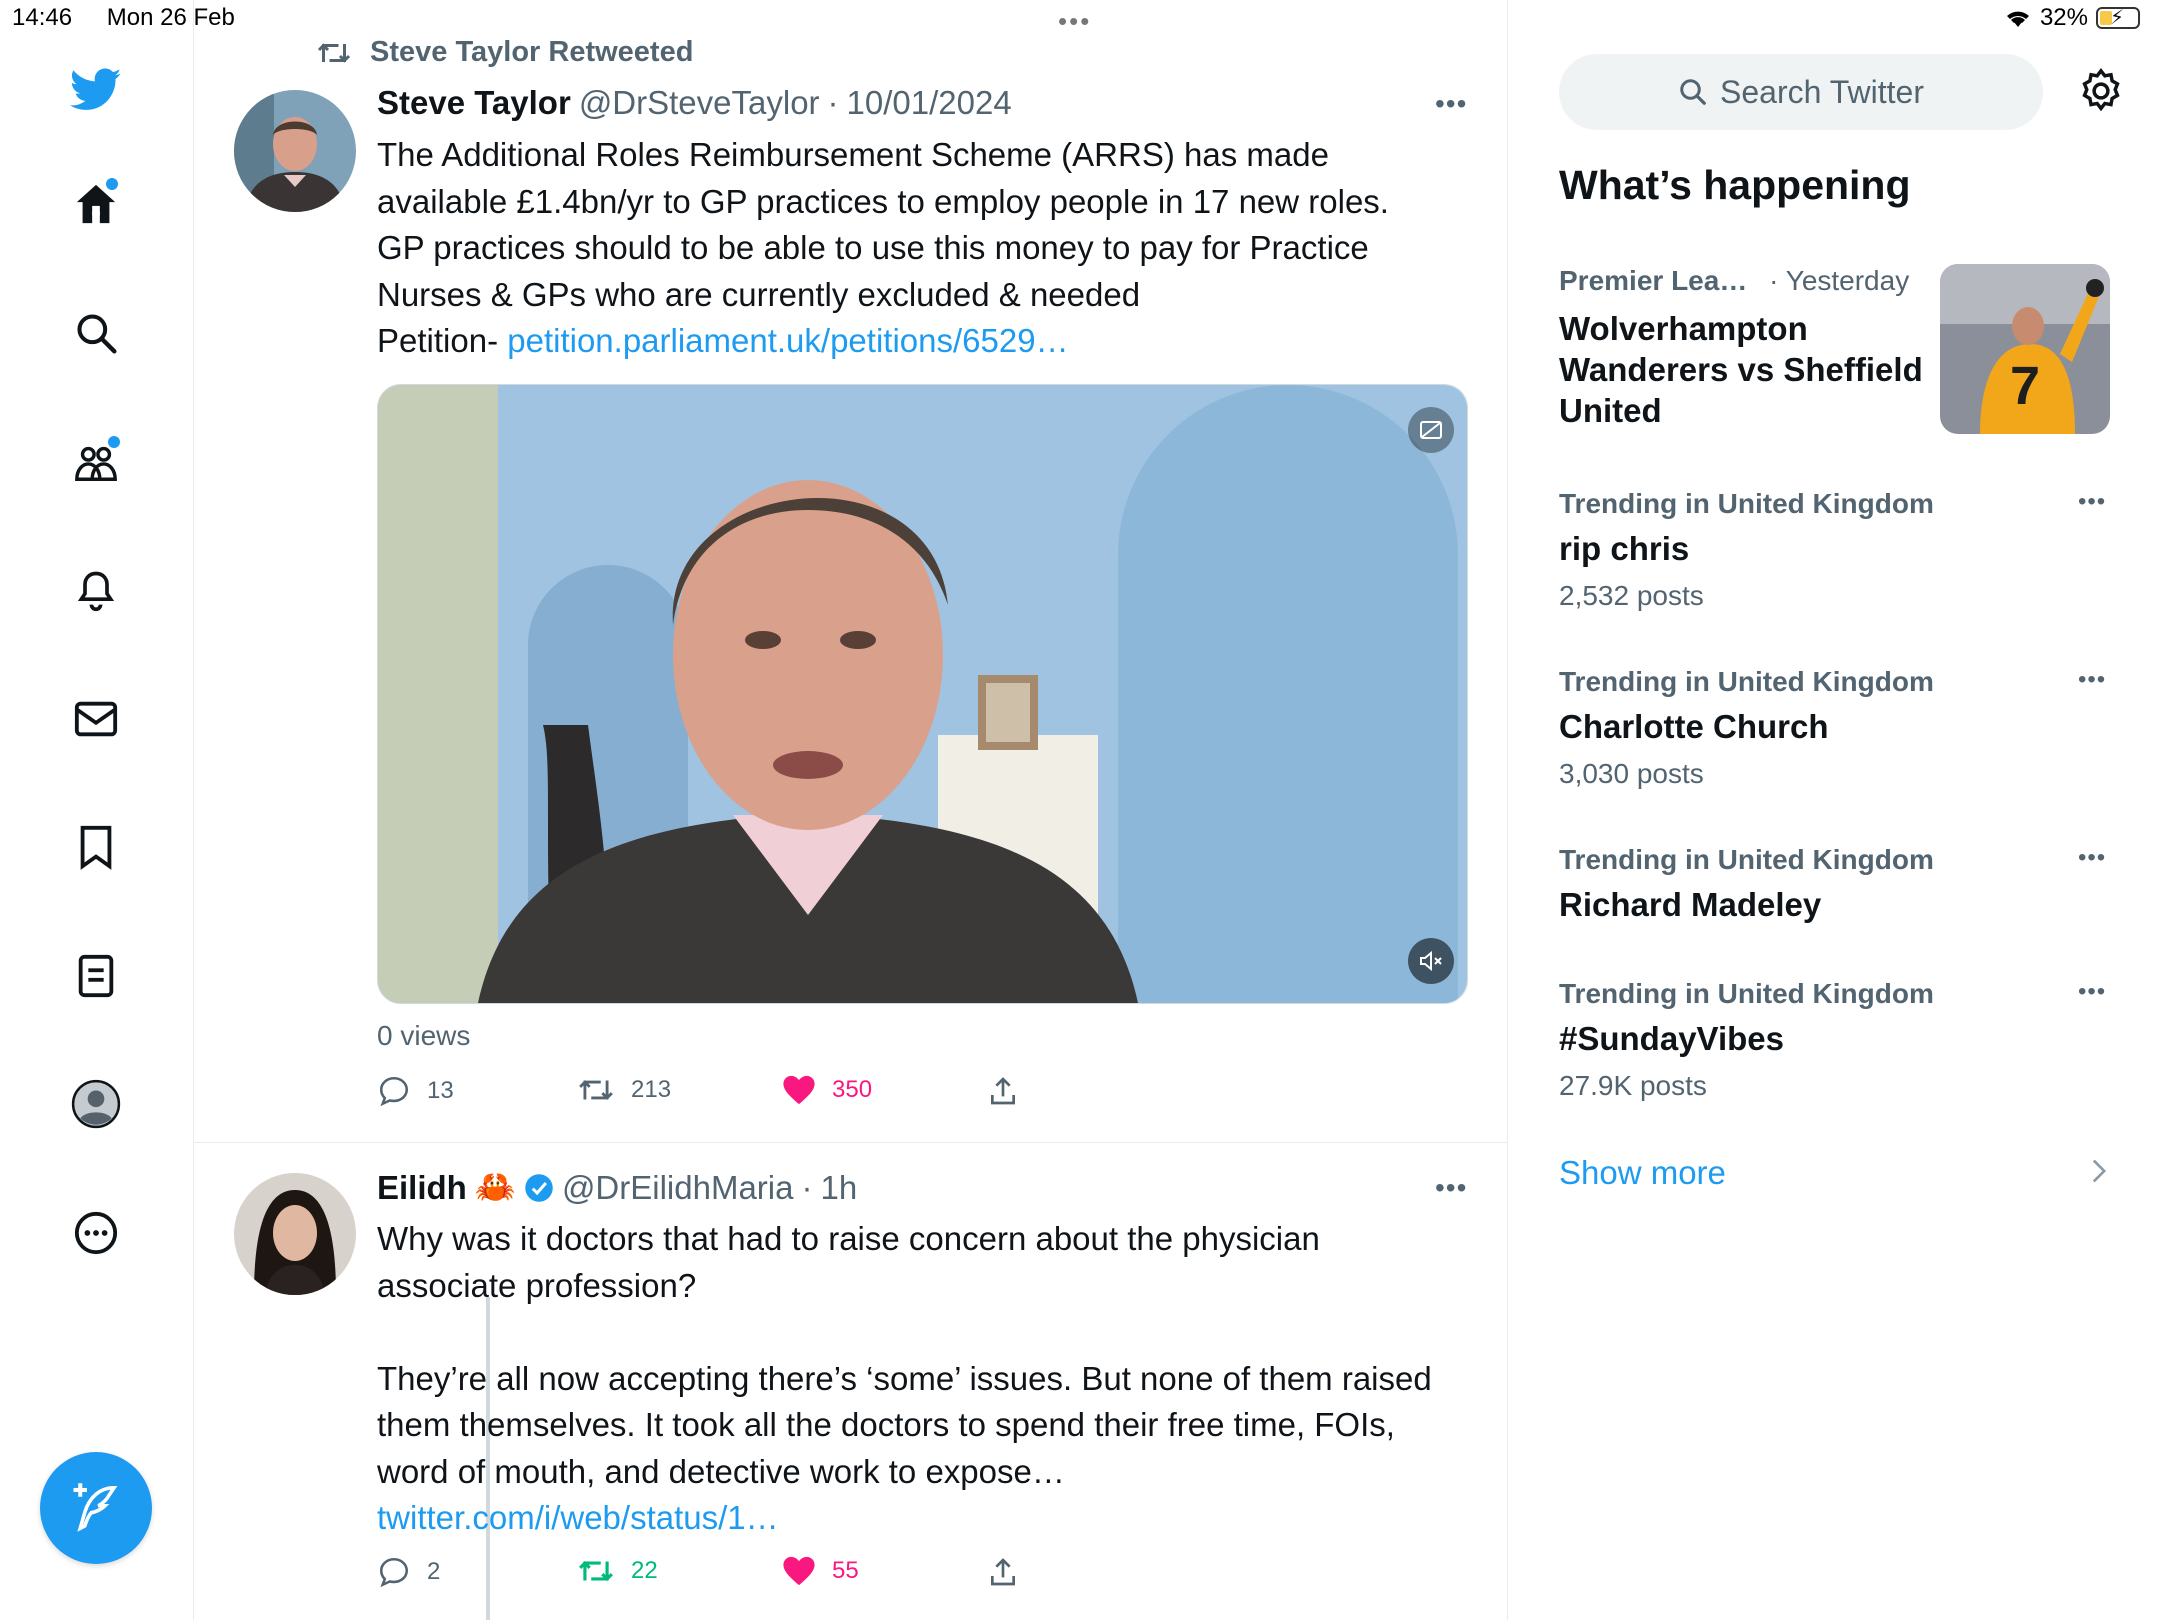 The image size is (2160, 1620). I want to click on like-button: 55, so click(820, 1571).